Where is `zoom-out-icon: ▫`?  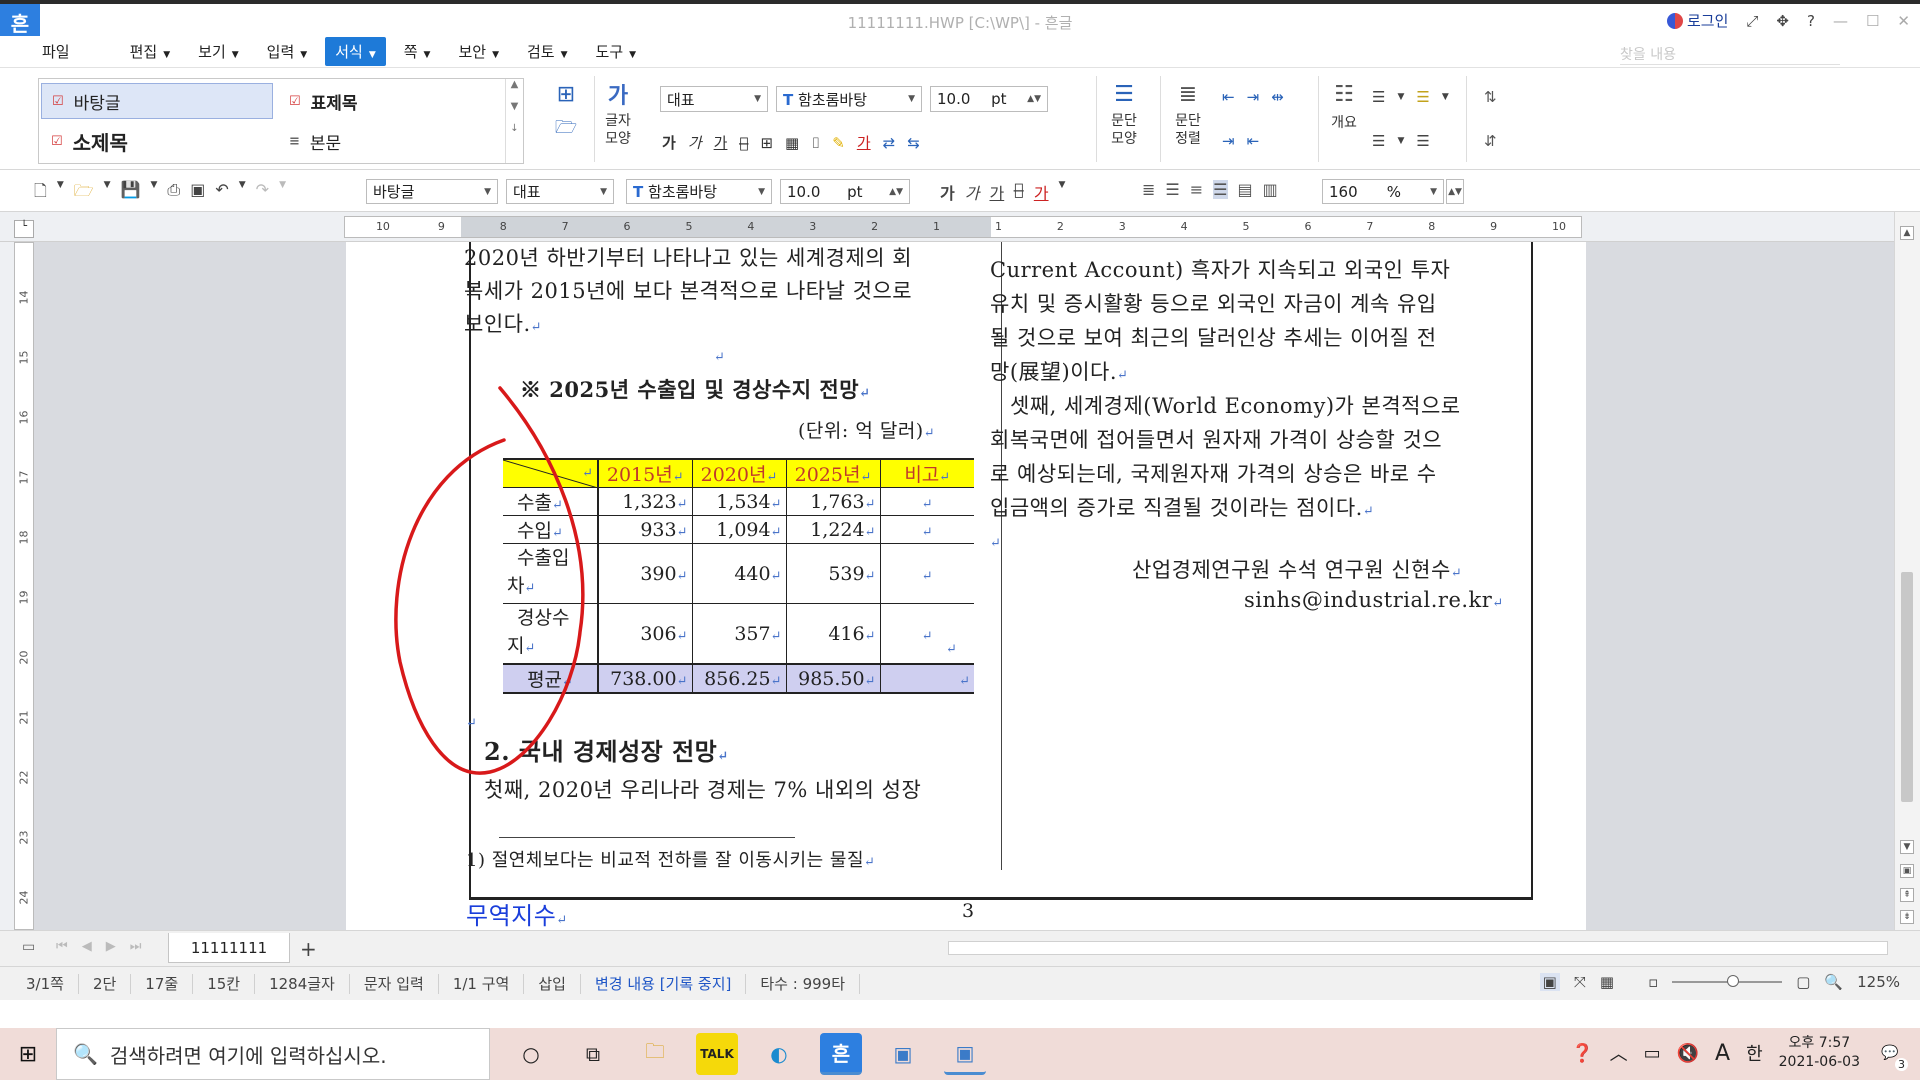
zoom-out-icon: ▫ is located at coordinates (1653, 982).